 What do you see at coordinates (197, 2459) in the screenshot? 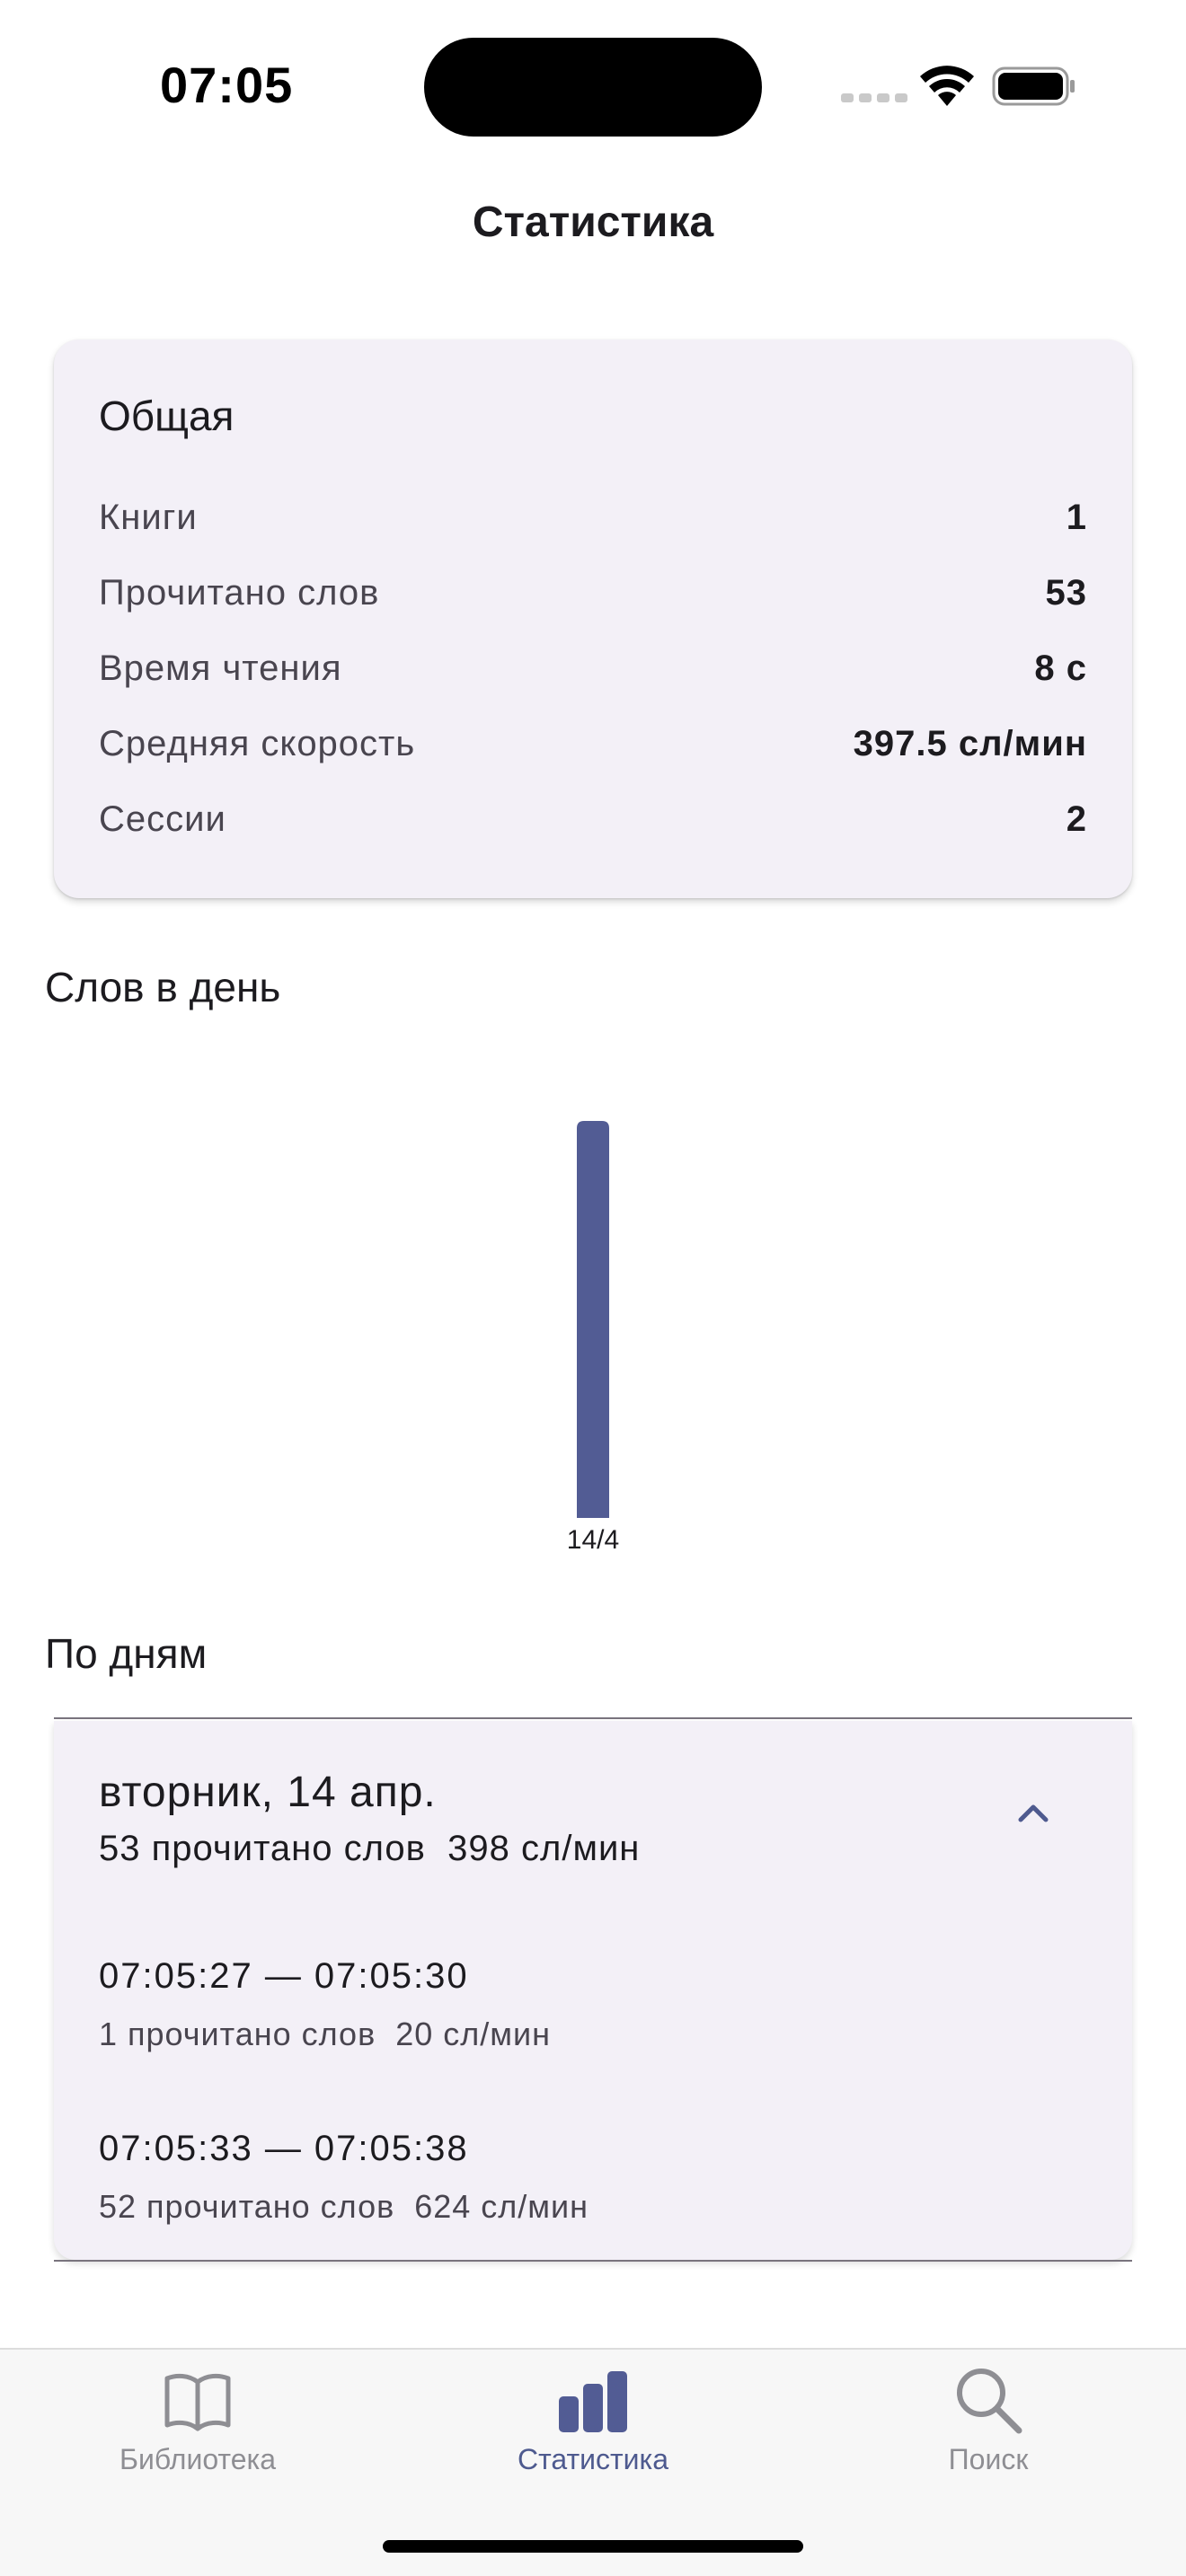
I see `tab-label: Библиотека` at bounding box center [197, 2459].